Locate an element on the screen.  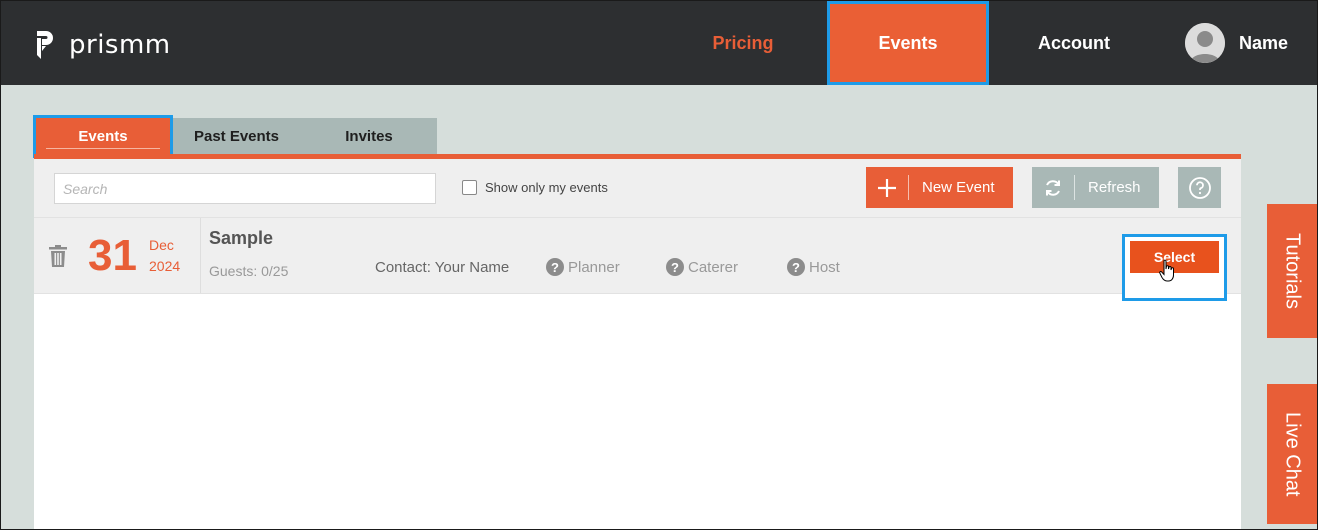
brand-logo: prismm is located at coordinates (103, 45).